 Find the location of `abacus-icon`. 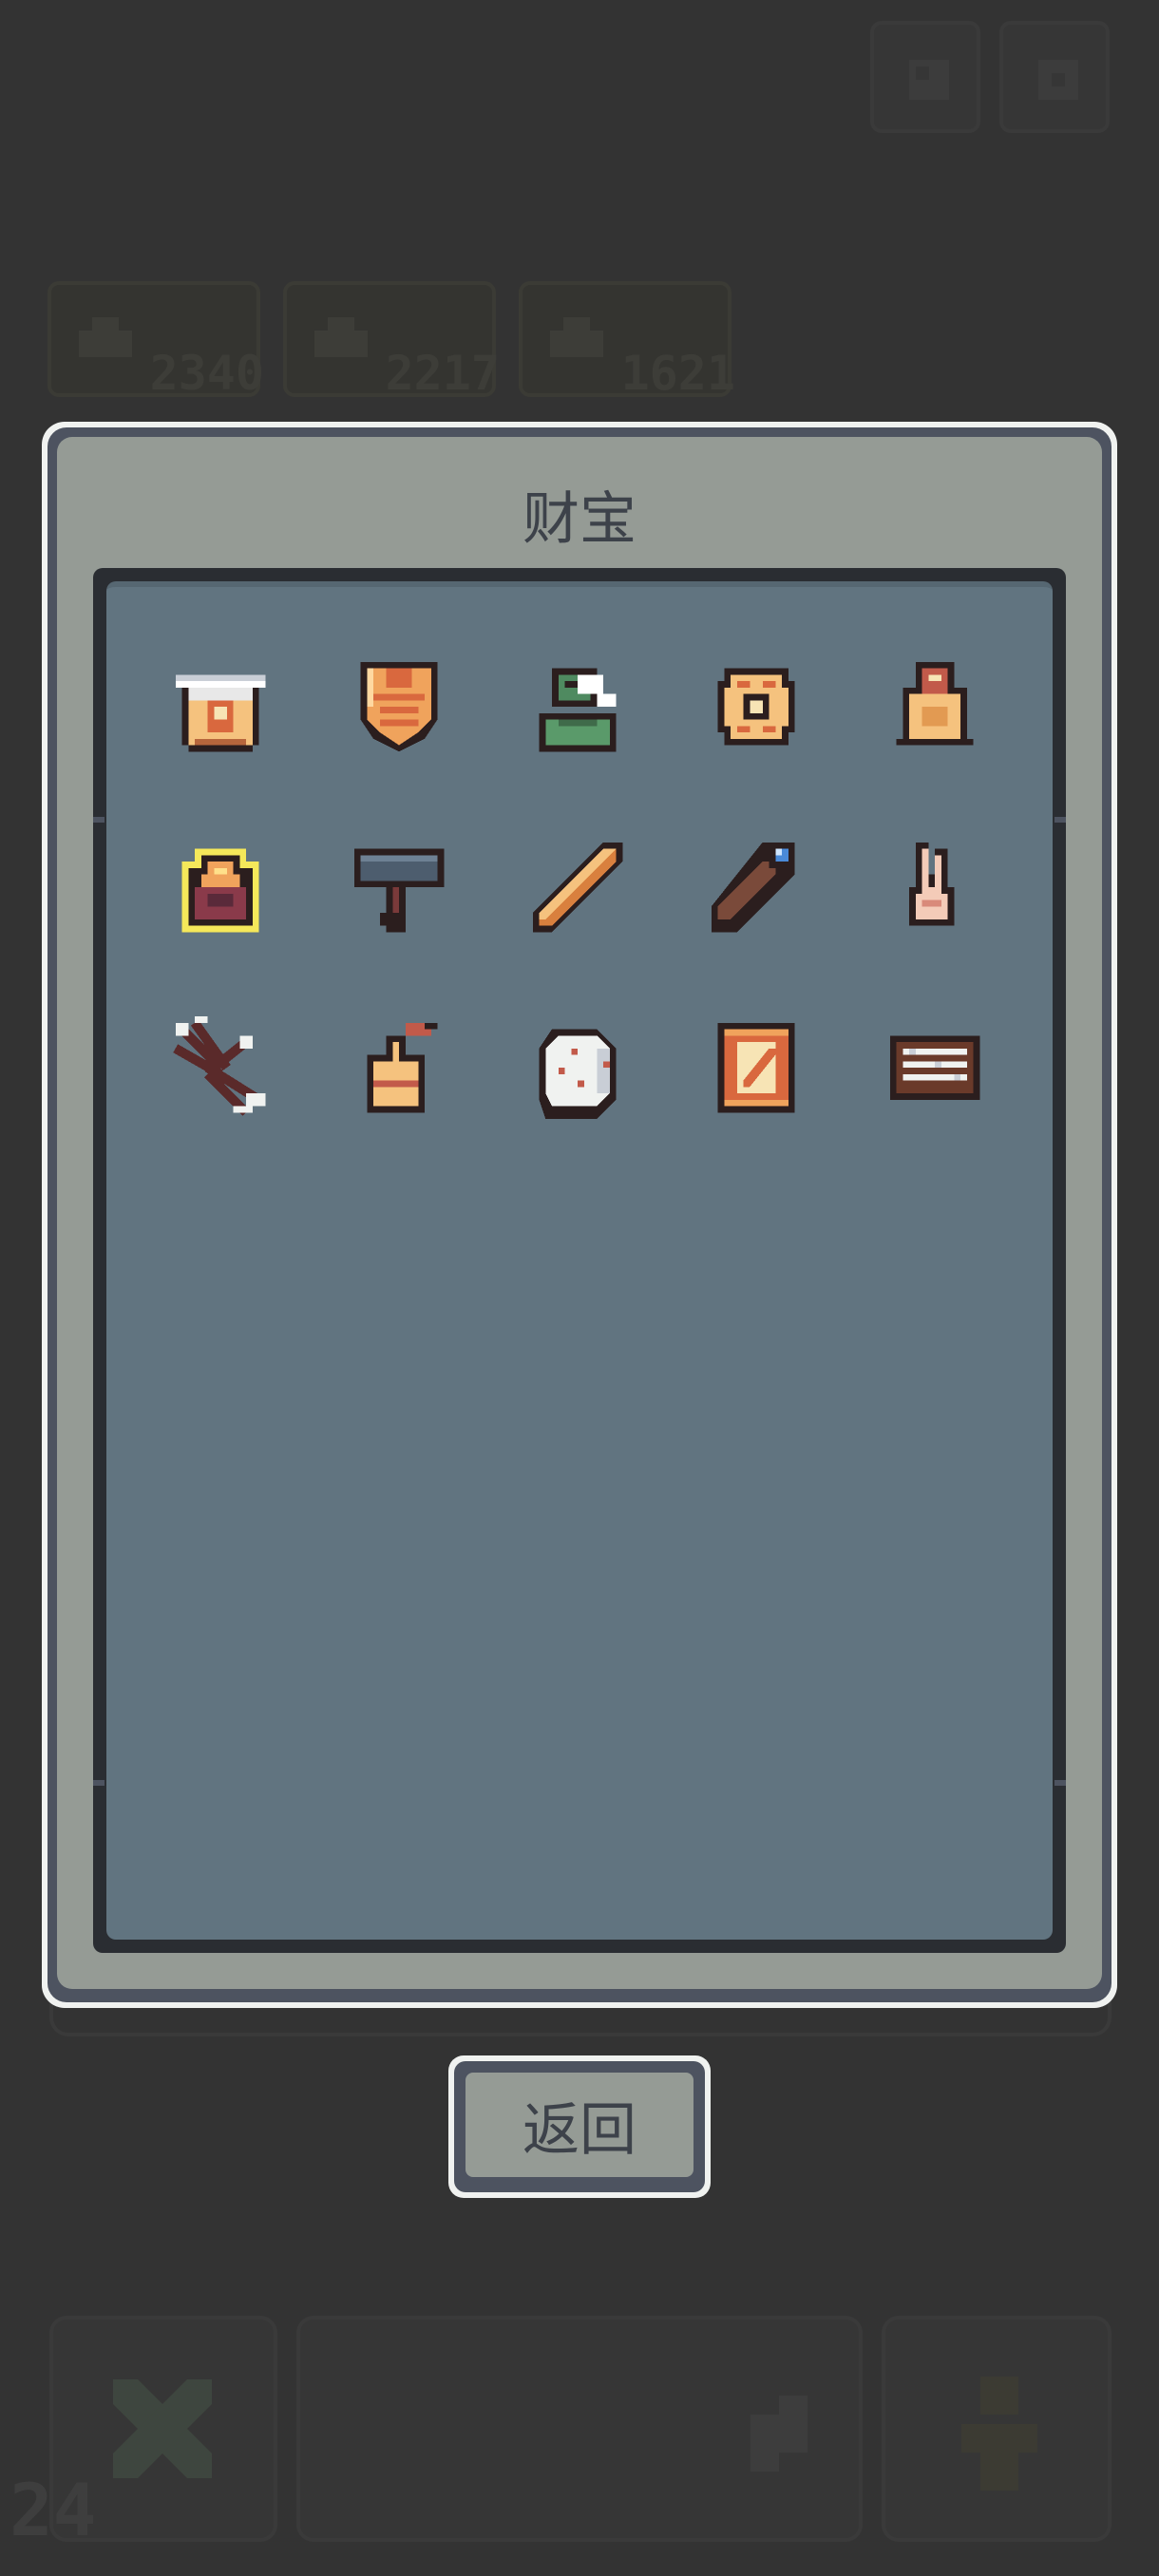

abacus-icon is located at coordinates (934, 1067).